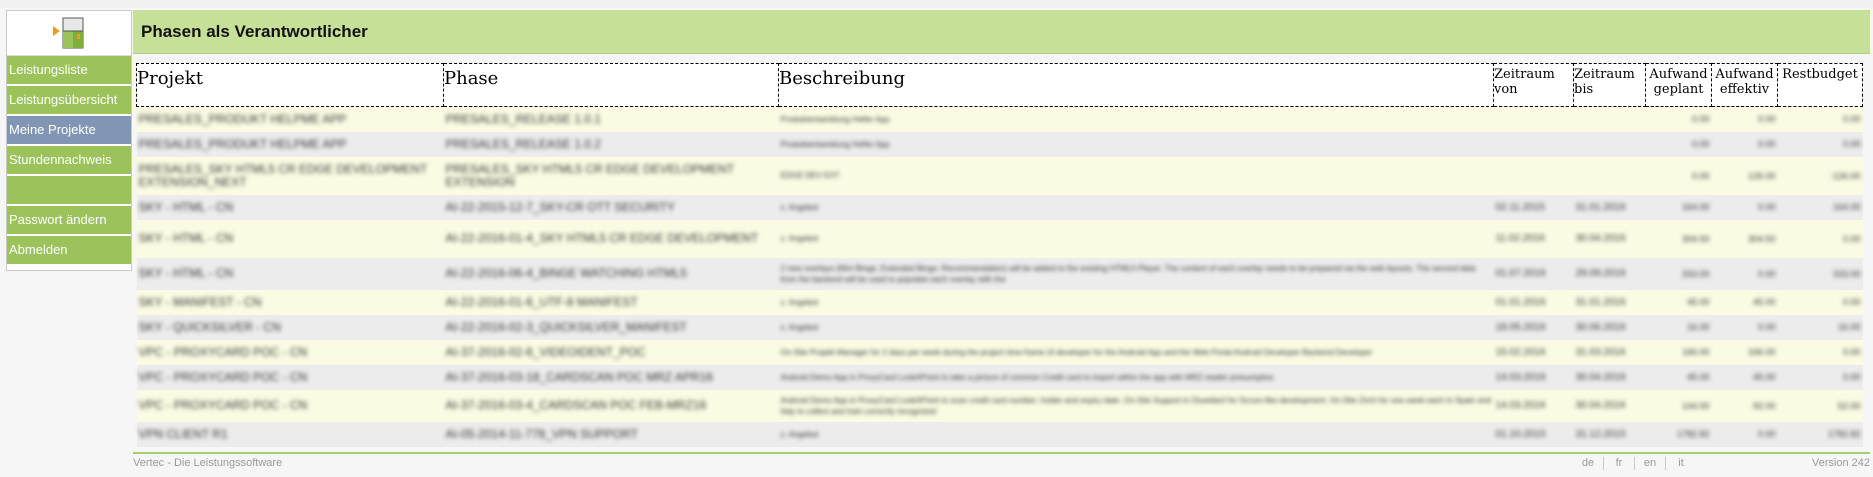 Image resolution: width=1873 pixels, height=477 pixels. Describe the element at coordinates (200, 301) in the screenshot. I see `cell-projekt: SKY - MANIFEST - CN` at that location.